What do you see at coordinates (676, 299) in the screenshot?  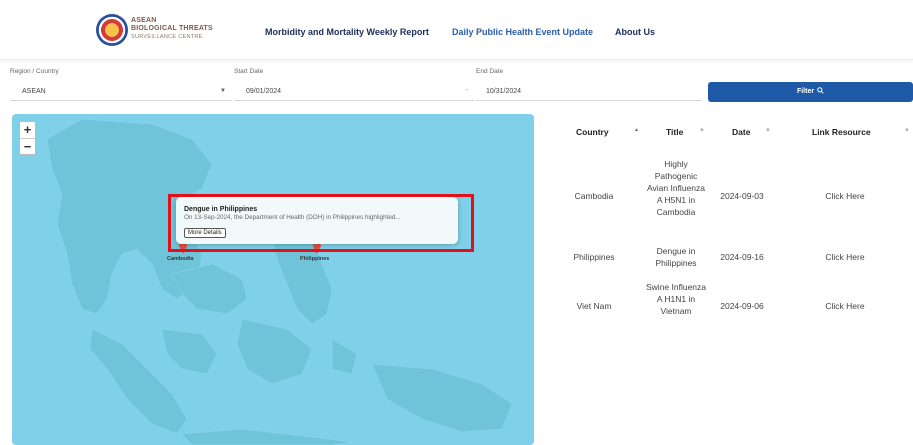 I see `table-cell-title: Swine Influenza A H1N1 in Vietnam` at bounding box center [676, 299].